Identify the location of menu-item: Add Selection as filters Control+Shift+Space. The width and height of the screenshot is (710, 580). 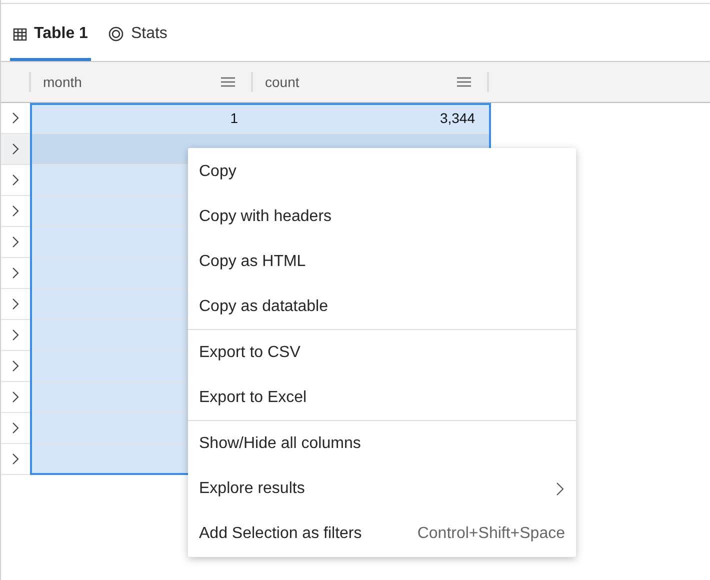
(382, 533).